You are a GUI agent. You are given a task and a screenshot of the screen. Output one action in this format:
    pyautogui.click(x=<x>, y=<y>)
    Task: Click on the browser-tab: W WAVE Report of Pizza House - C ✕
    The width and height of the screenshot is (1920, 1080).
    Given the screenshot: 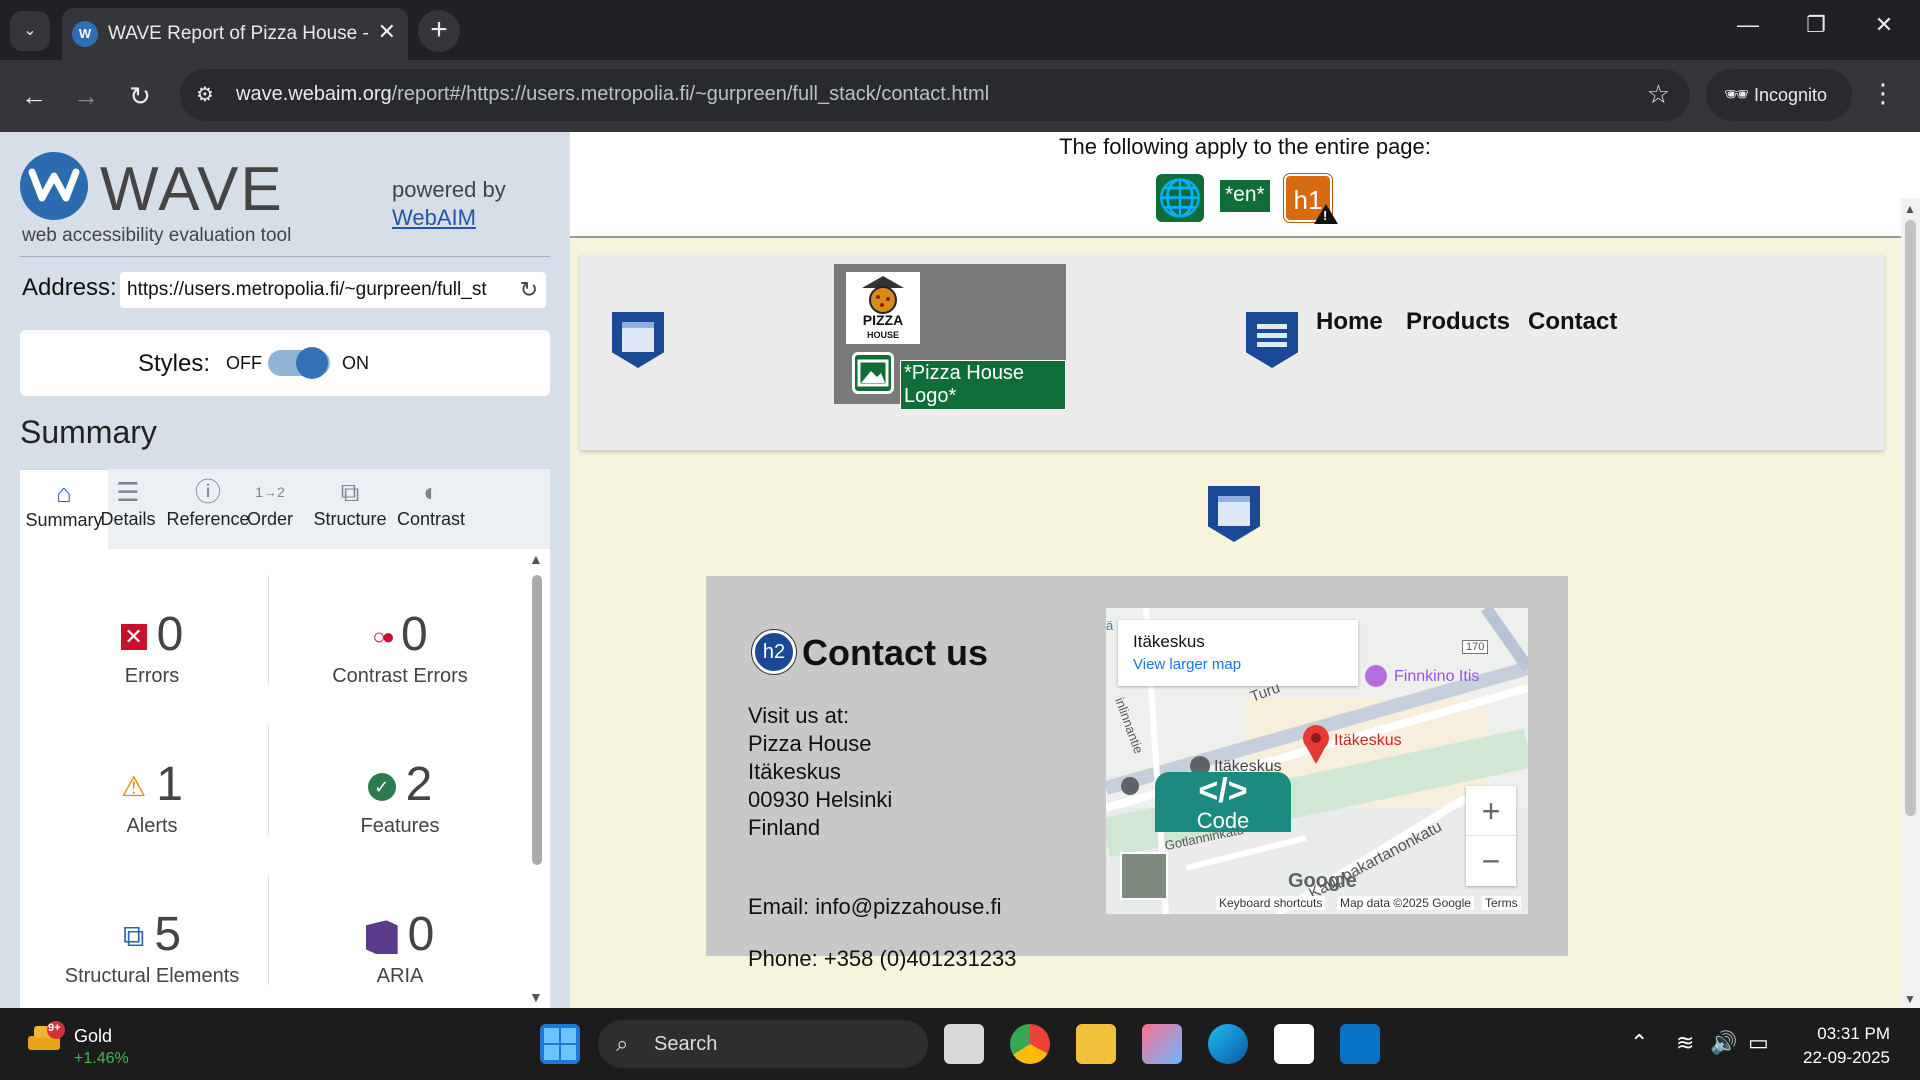 What is the action you would take?
    pyautogui.click(x=235, y=34)
    